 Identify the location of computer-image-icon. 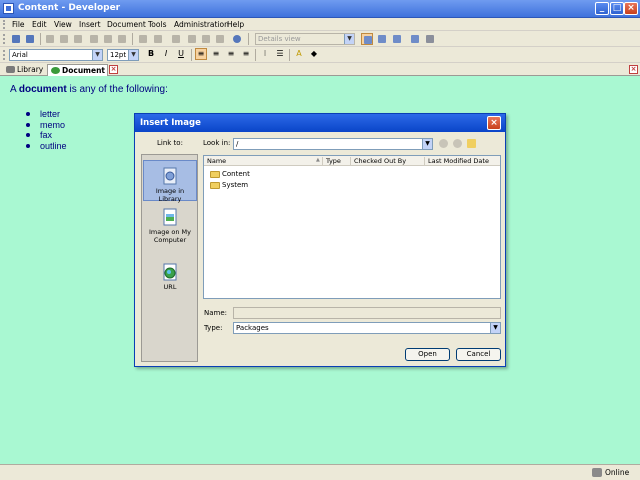
(170, 217).